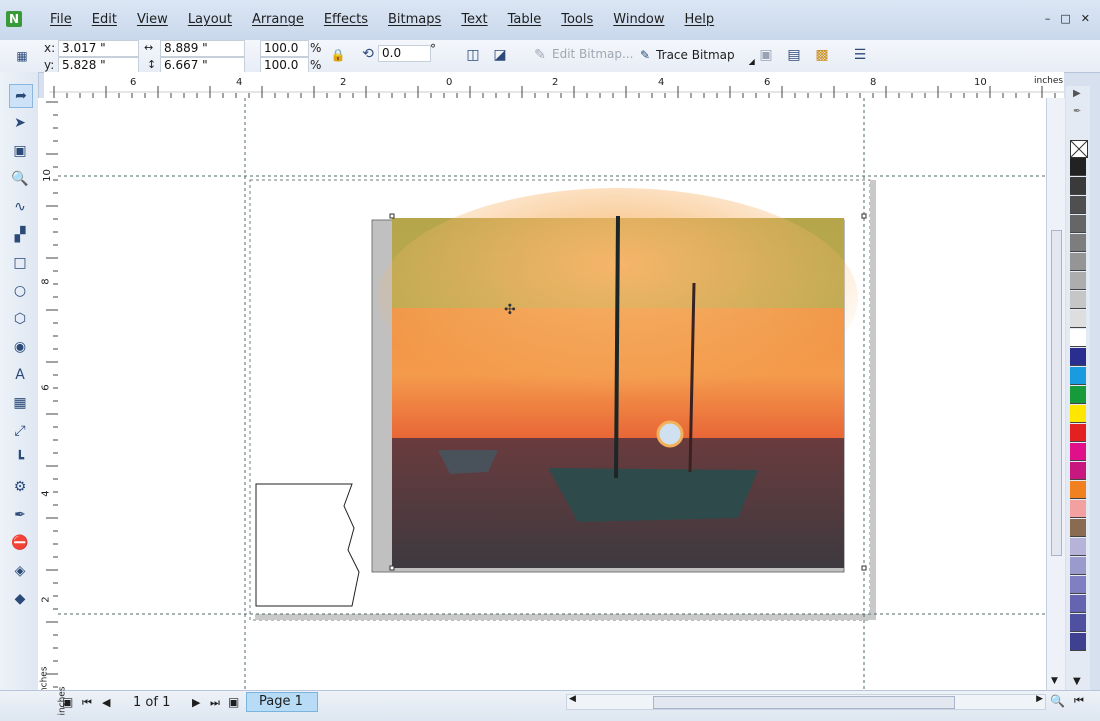  I want to click on menu-view: View, so click(152, 19).